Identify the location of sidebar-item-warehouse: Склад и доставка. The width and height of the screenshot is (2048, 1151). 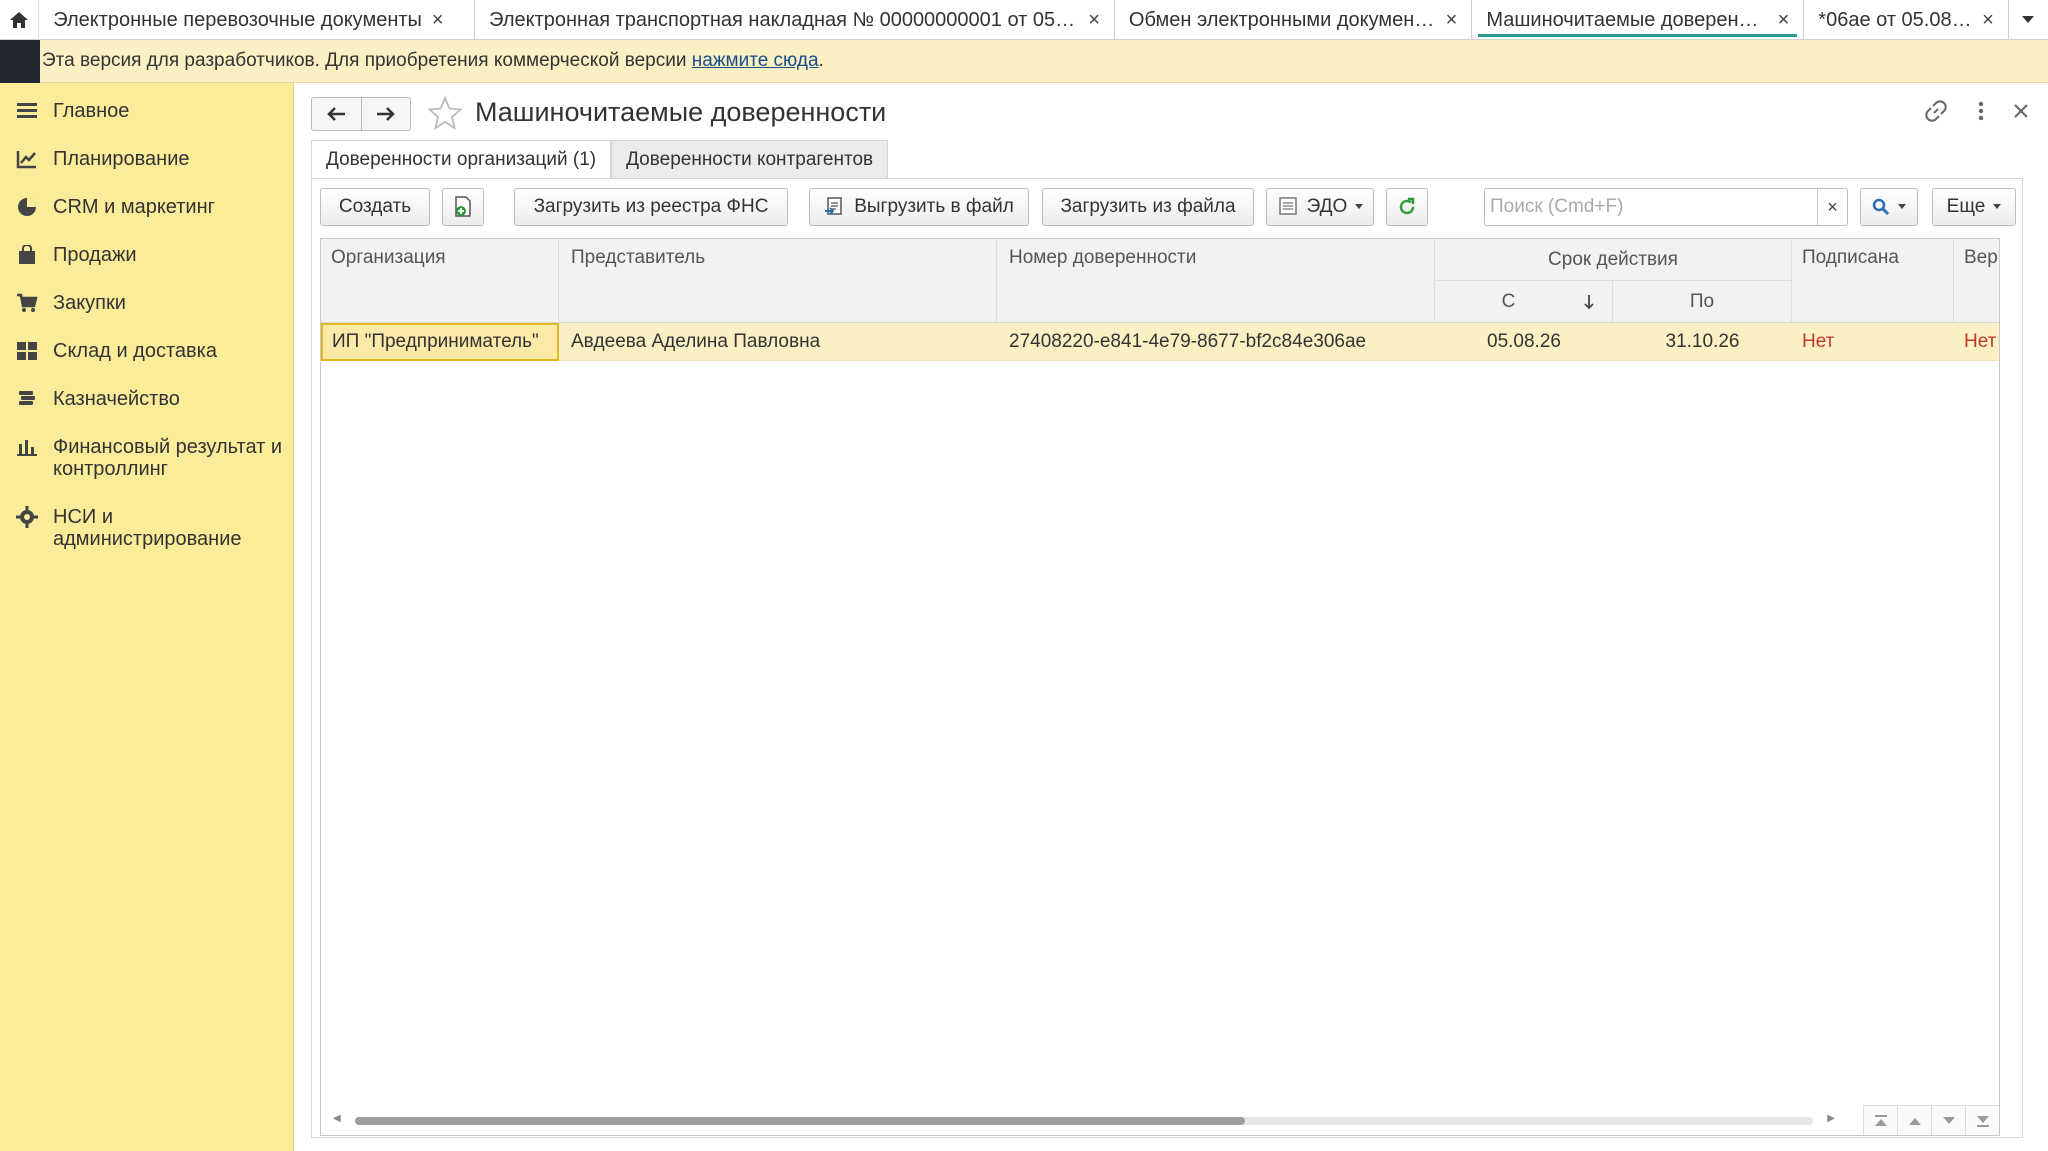
(146, 351).